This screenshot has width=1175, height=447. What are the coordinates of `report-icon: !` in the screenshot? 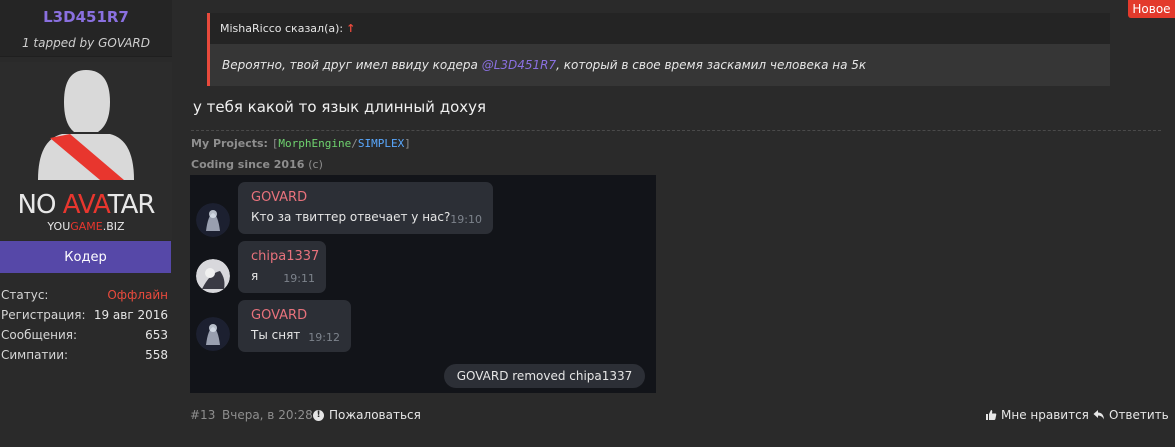 It's located at (318, 415).